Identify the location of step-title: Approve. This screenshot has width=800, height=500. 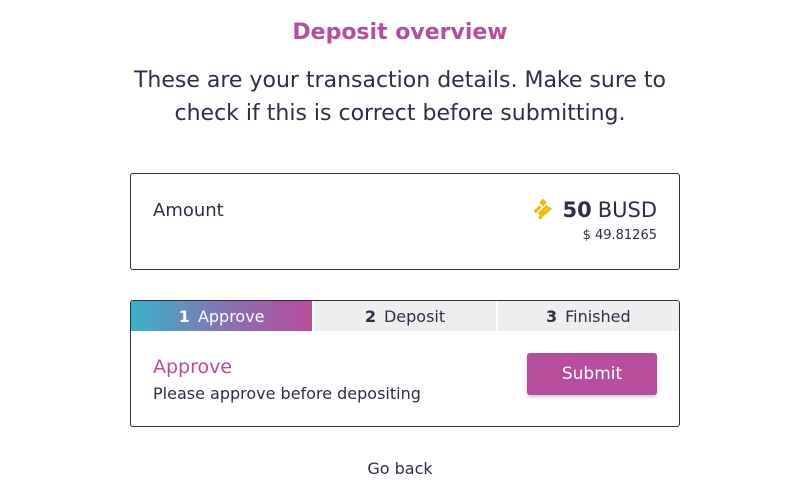
(193, 367).